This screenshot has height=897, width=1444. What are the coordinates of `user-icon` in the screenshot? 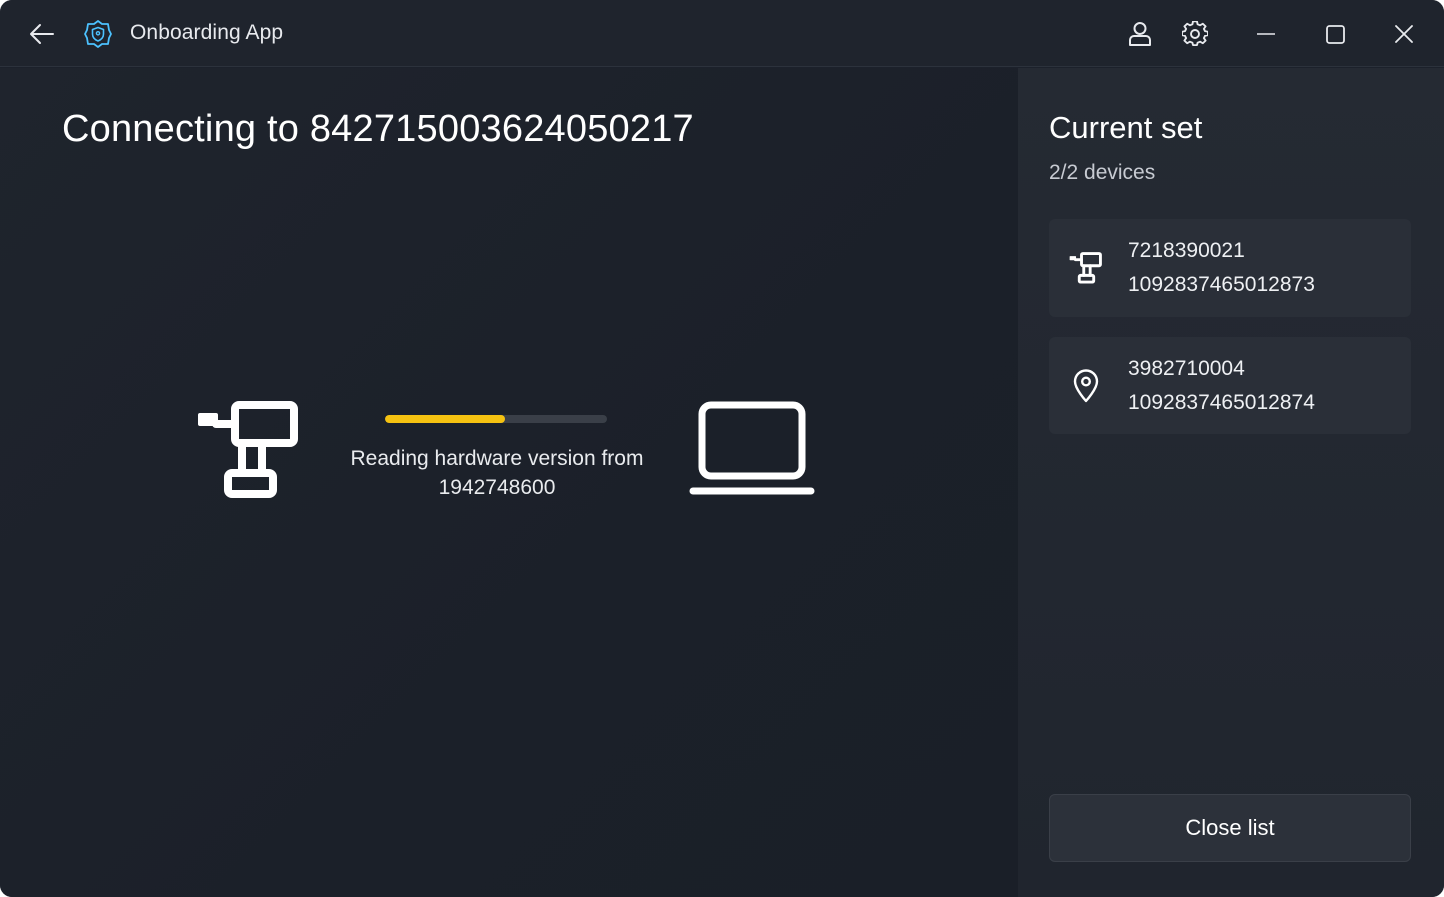 It's located at (1140, 34).